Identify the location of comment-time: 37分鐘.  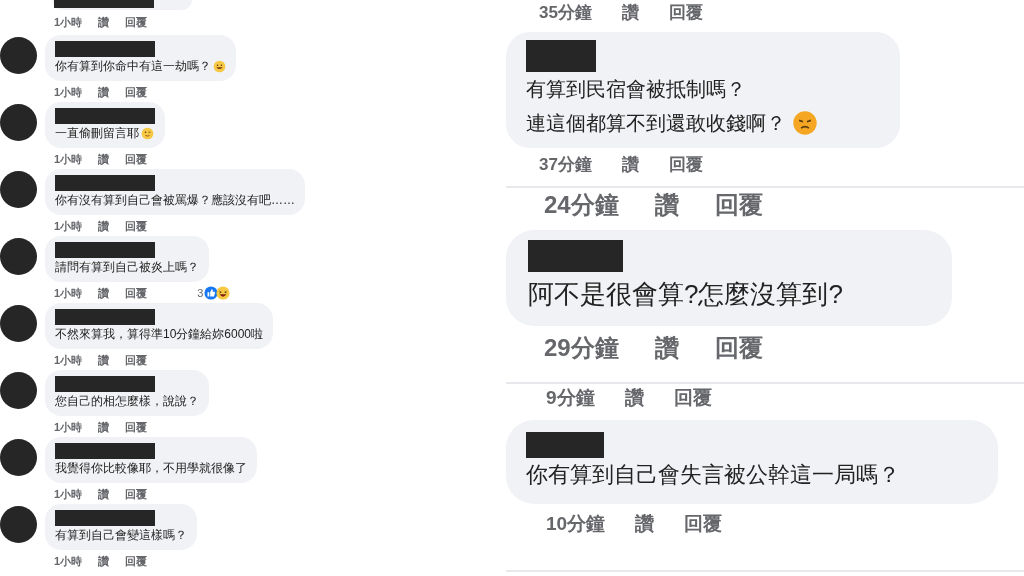
(565, 165).